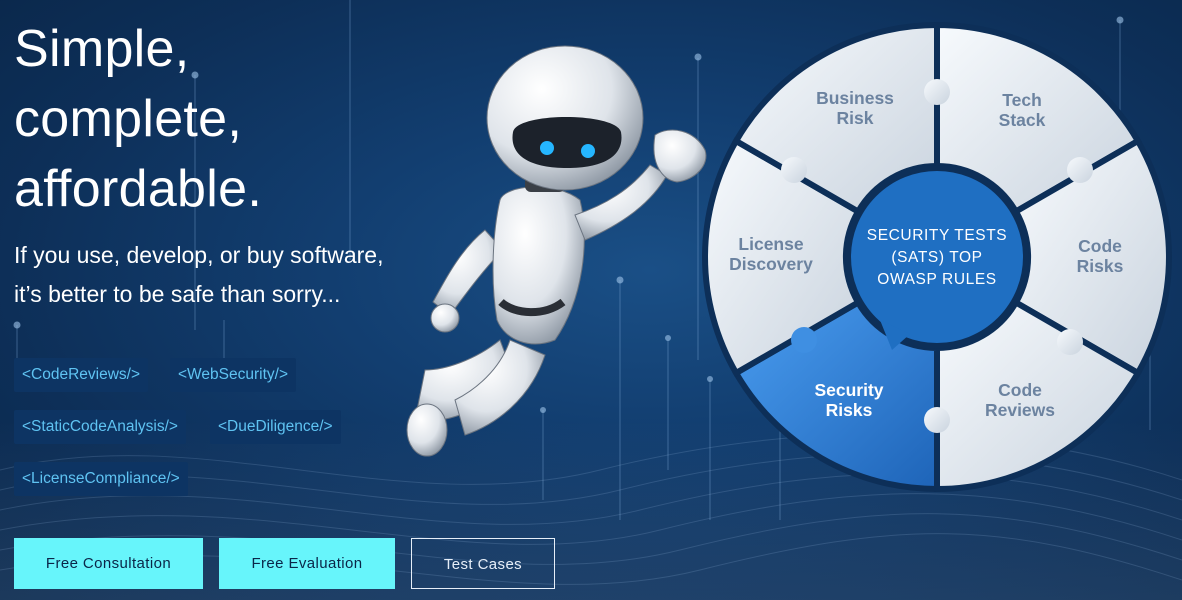 This screenshot has height=600, width=1182. I want to click on free-evaluation-button: Free Evaluation, so click(307, 563).